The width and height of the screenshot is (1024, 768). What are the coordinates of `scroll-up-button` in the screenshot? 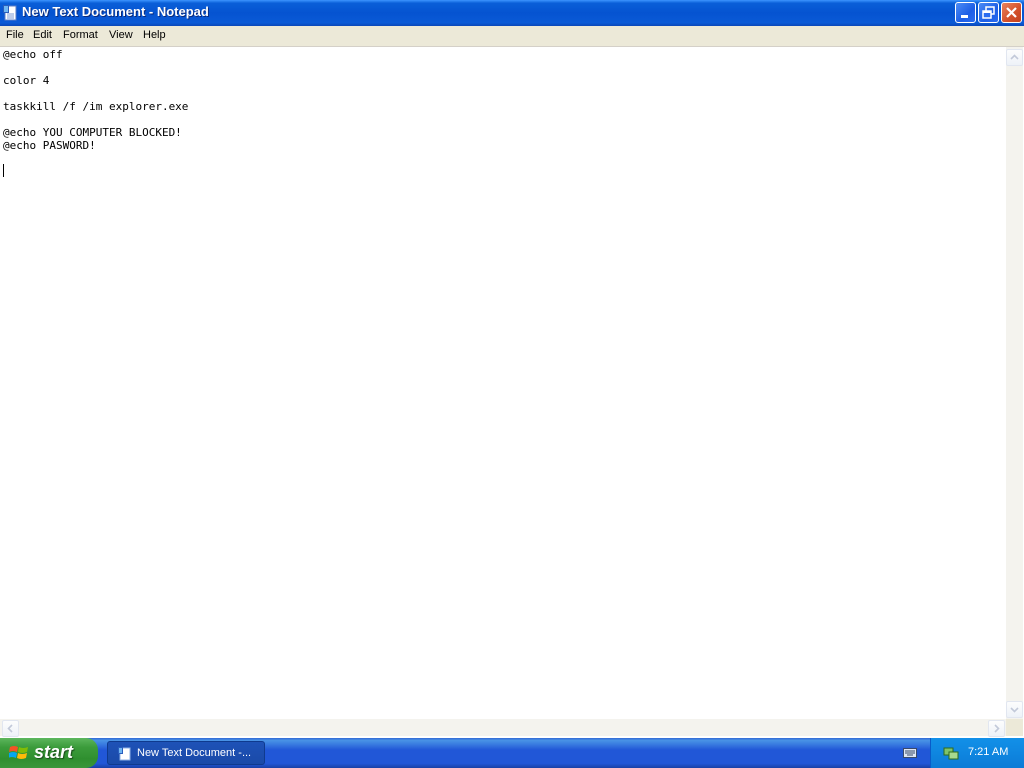 It's located at (1014, 57).